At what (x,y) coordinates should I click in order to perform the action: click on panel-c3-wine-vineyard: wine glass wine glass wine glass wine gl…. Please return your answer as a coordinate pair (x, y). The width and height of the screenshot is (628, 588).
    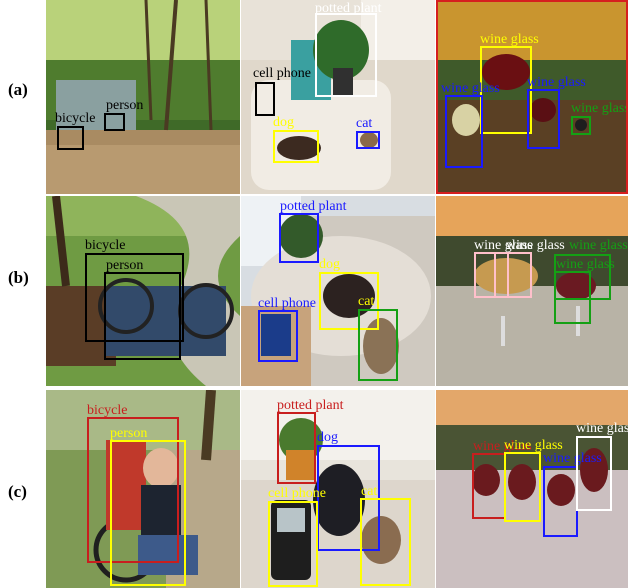
    Looking at the image, I should click on (532, 489).